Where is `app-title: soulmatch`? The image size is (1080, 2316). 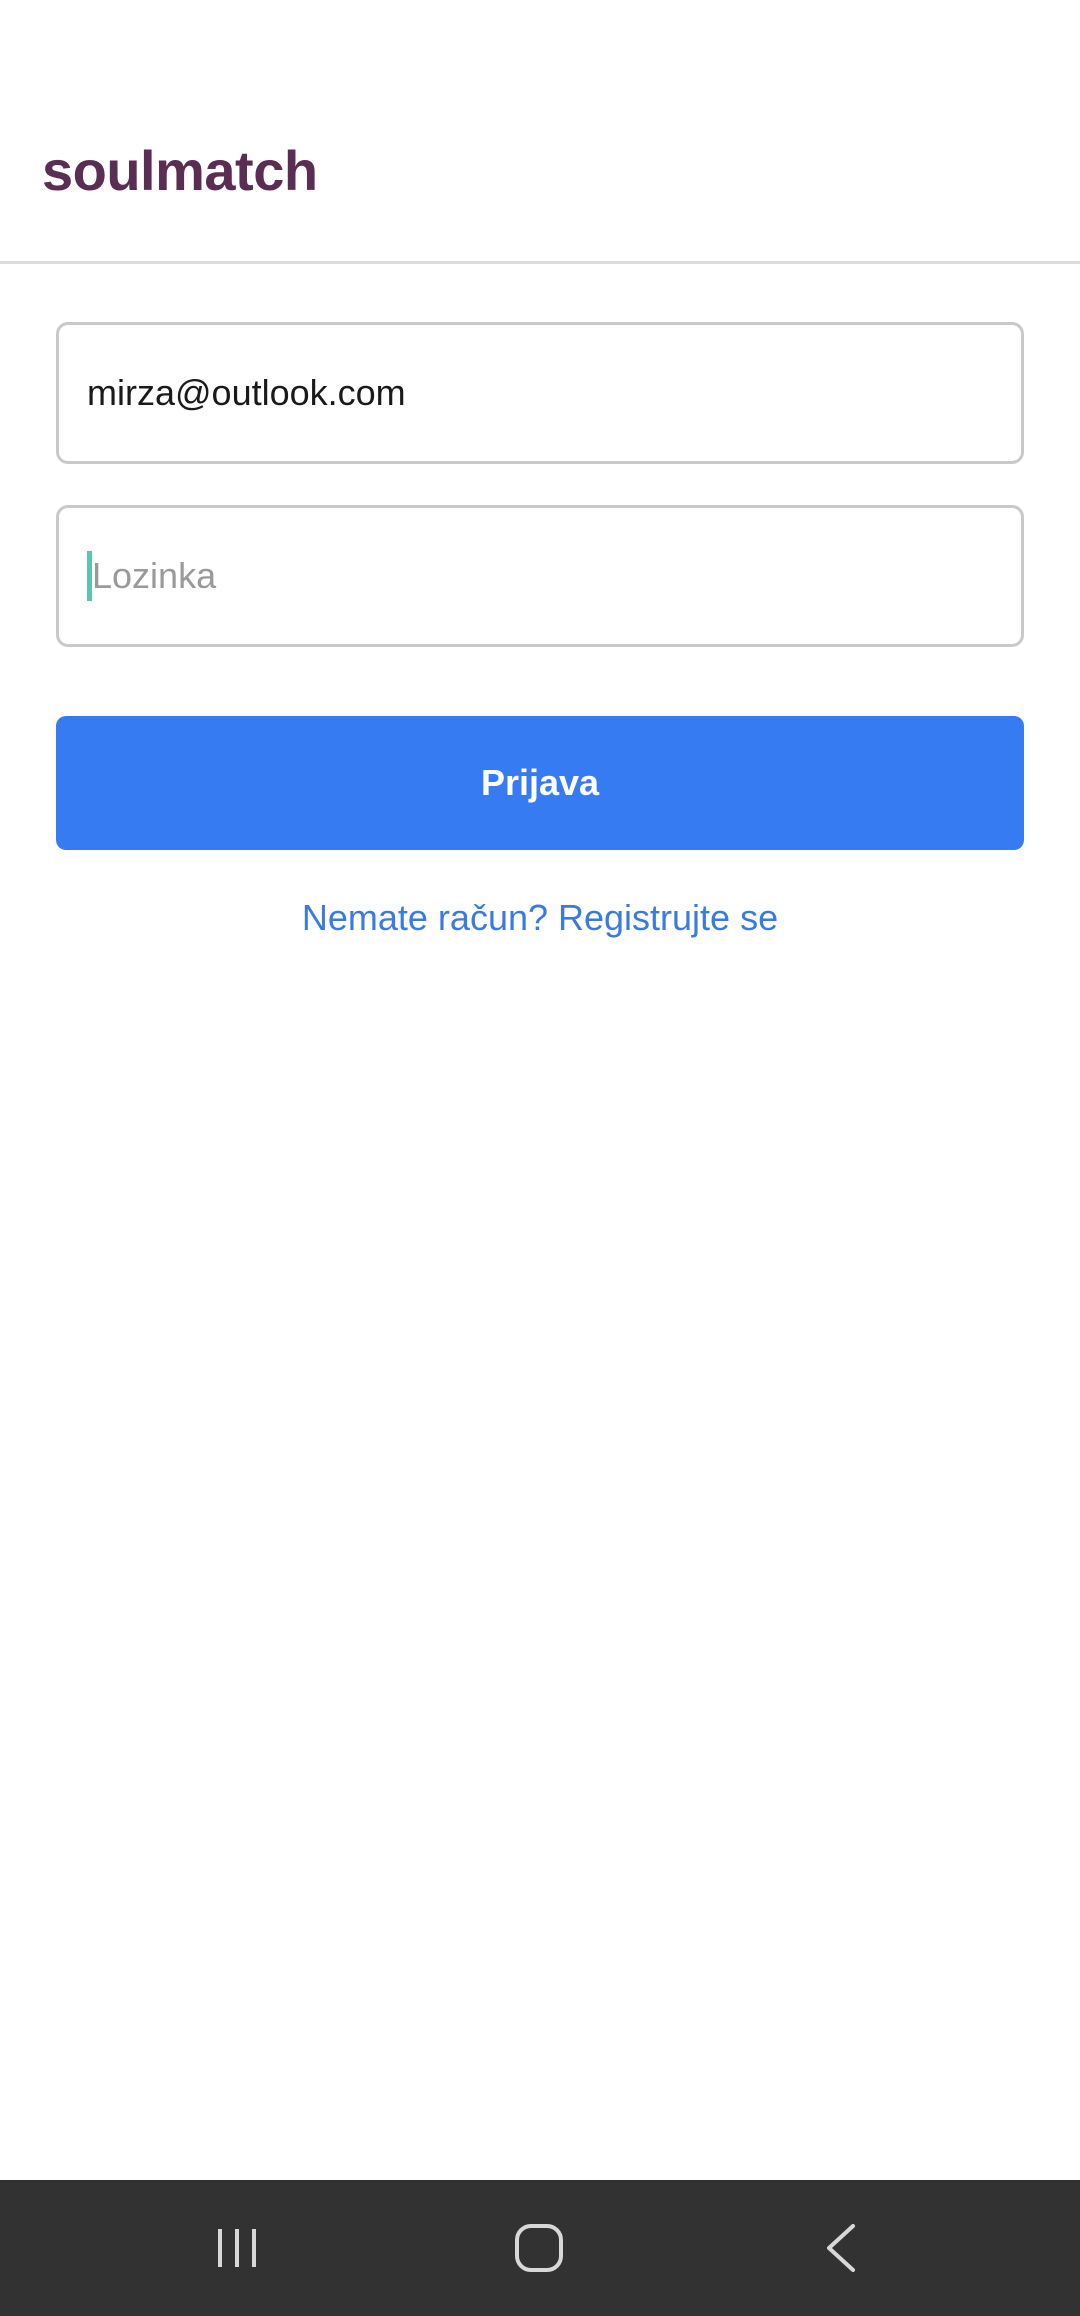 app-title: soulmatch is located at coordinates (180, 170).